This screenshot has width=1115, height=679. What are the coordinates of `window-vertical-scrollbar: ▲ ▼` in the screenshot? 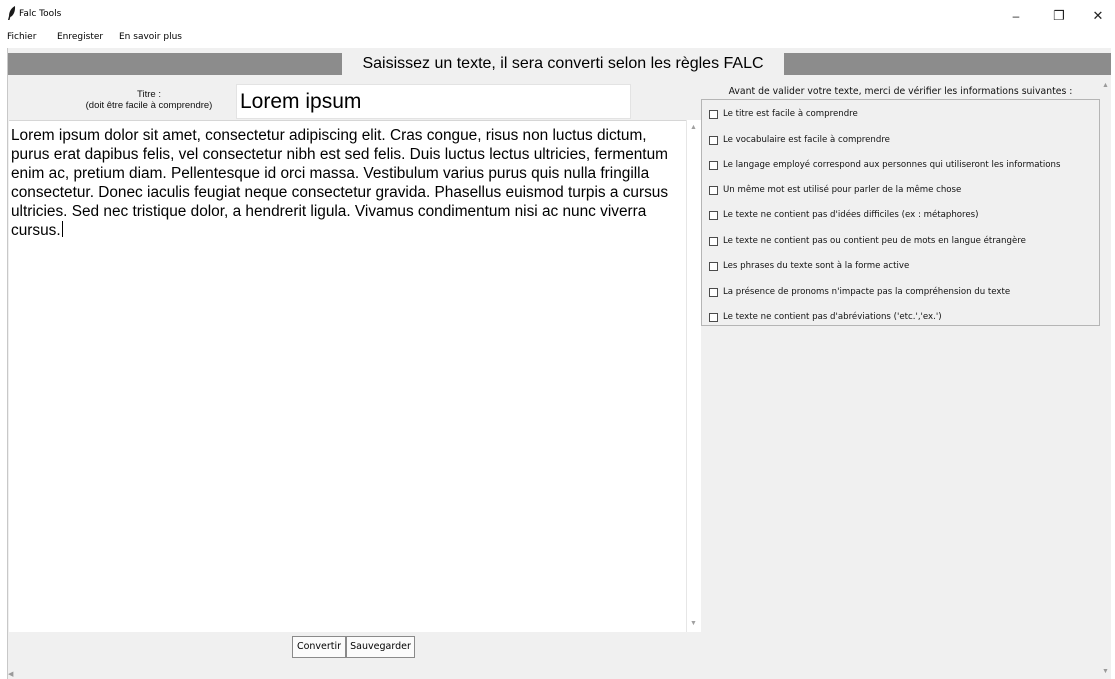 It's located at (1105, 378).